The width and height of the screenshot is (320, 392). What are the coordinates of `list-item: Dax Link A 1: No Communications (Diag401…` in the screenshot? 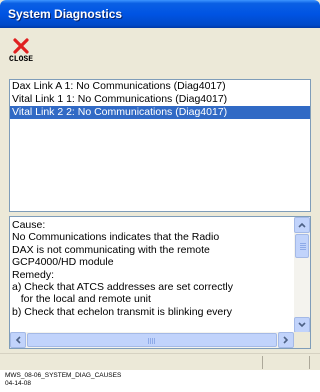 It's located at (160, 86).